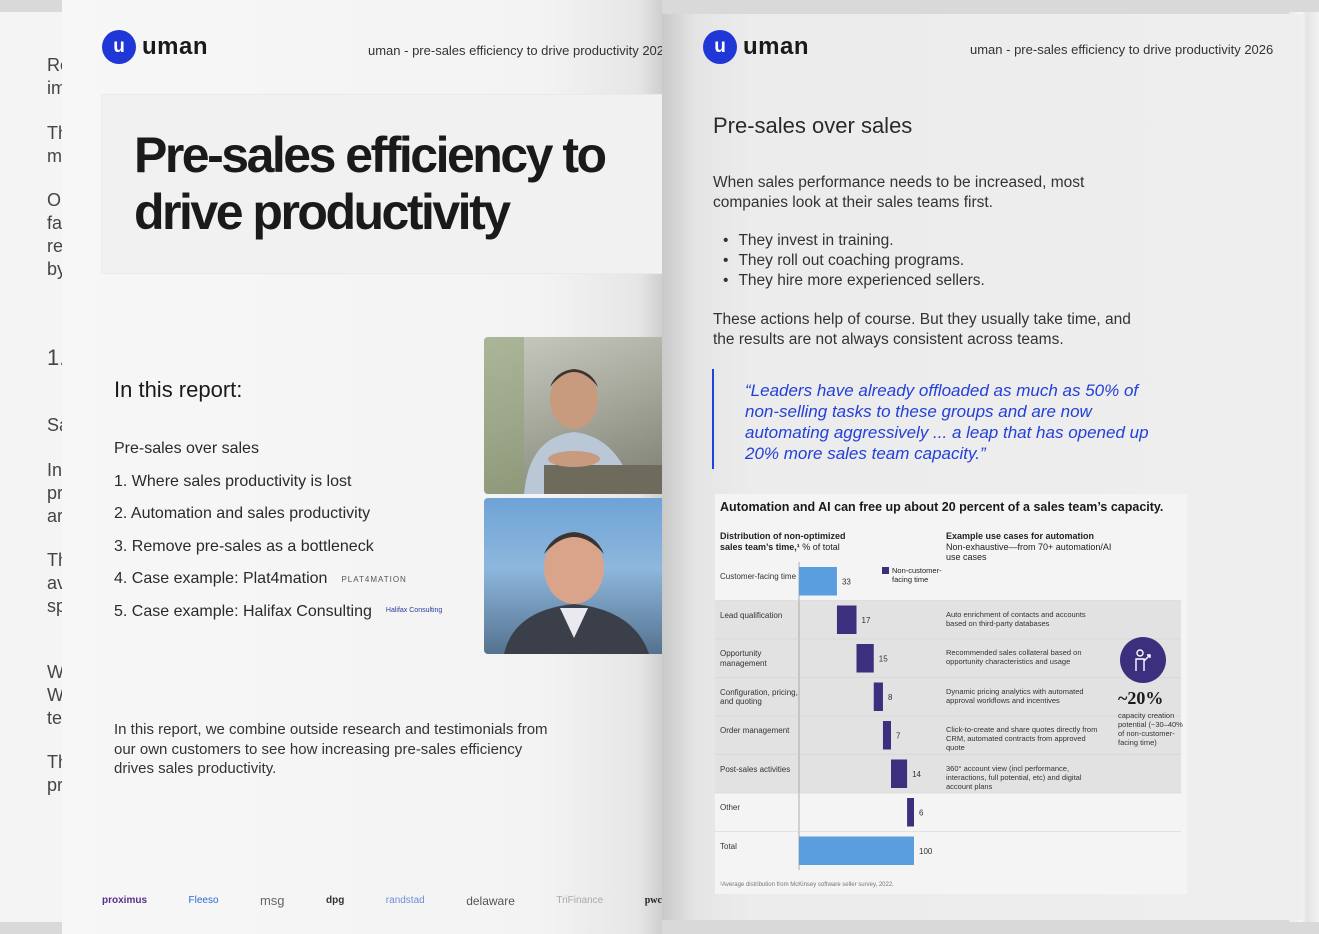 Image resolution: width=1319 pixels, height=934 pixels. I want to click on toc-item: 1. Where sales productivity is lost, so click(278, 489).